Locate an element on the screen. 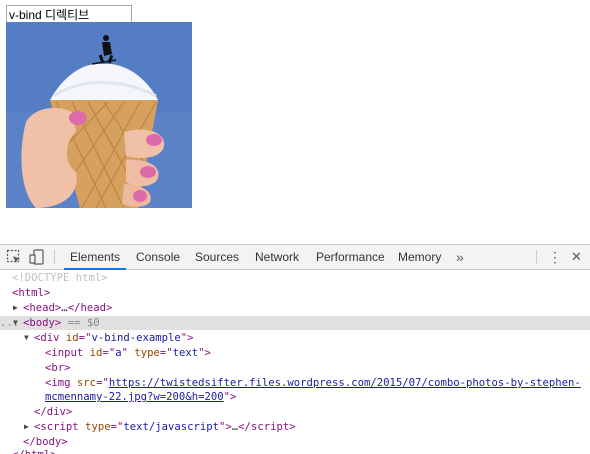  tab-elements: Elements is located at coordinates (95, 257).